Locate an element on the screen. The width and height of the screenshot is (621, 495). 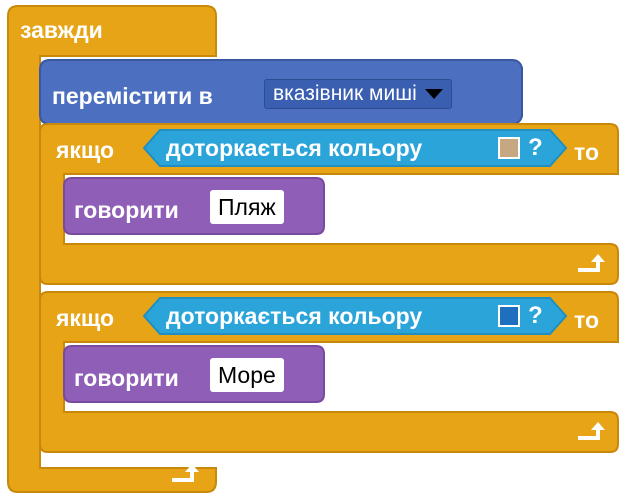
say-input-2: Море is located at coordinates (247, 375).